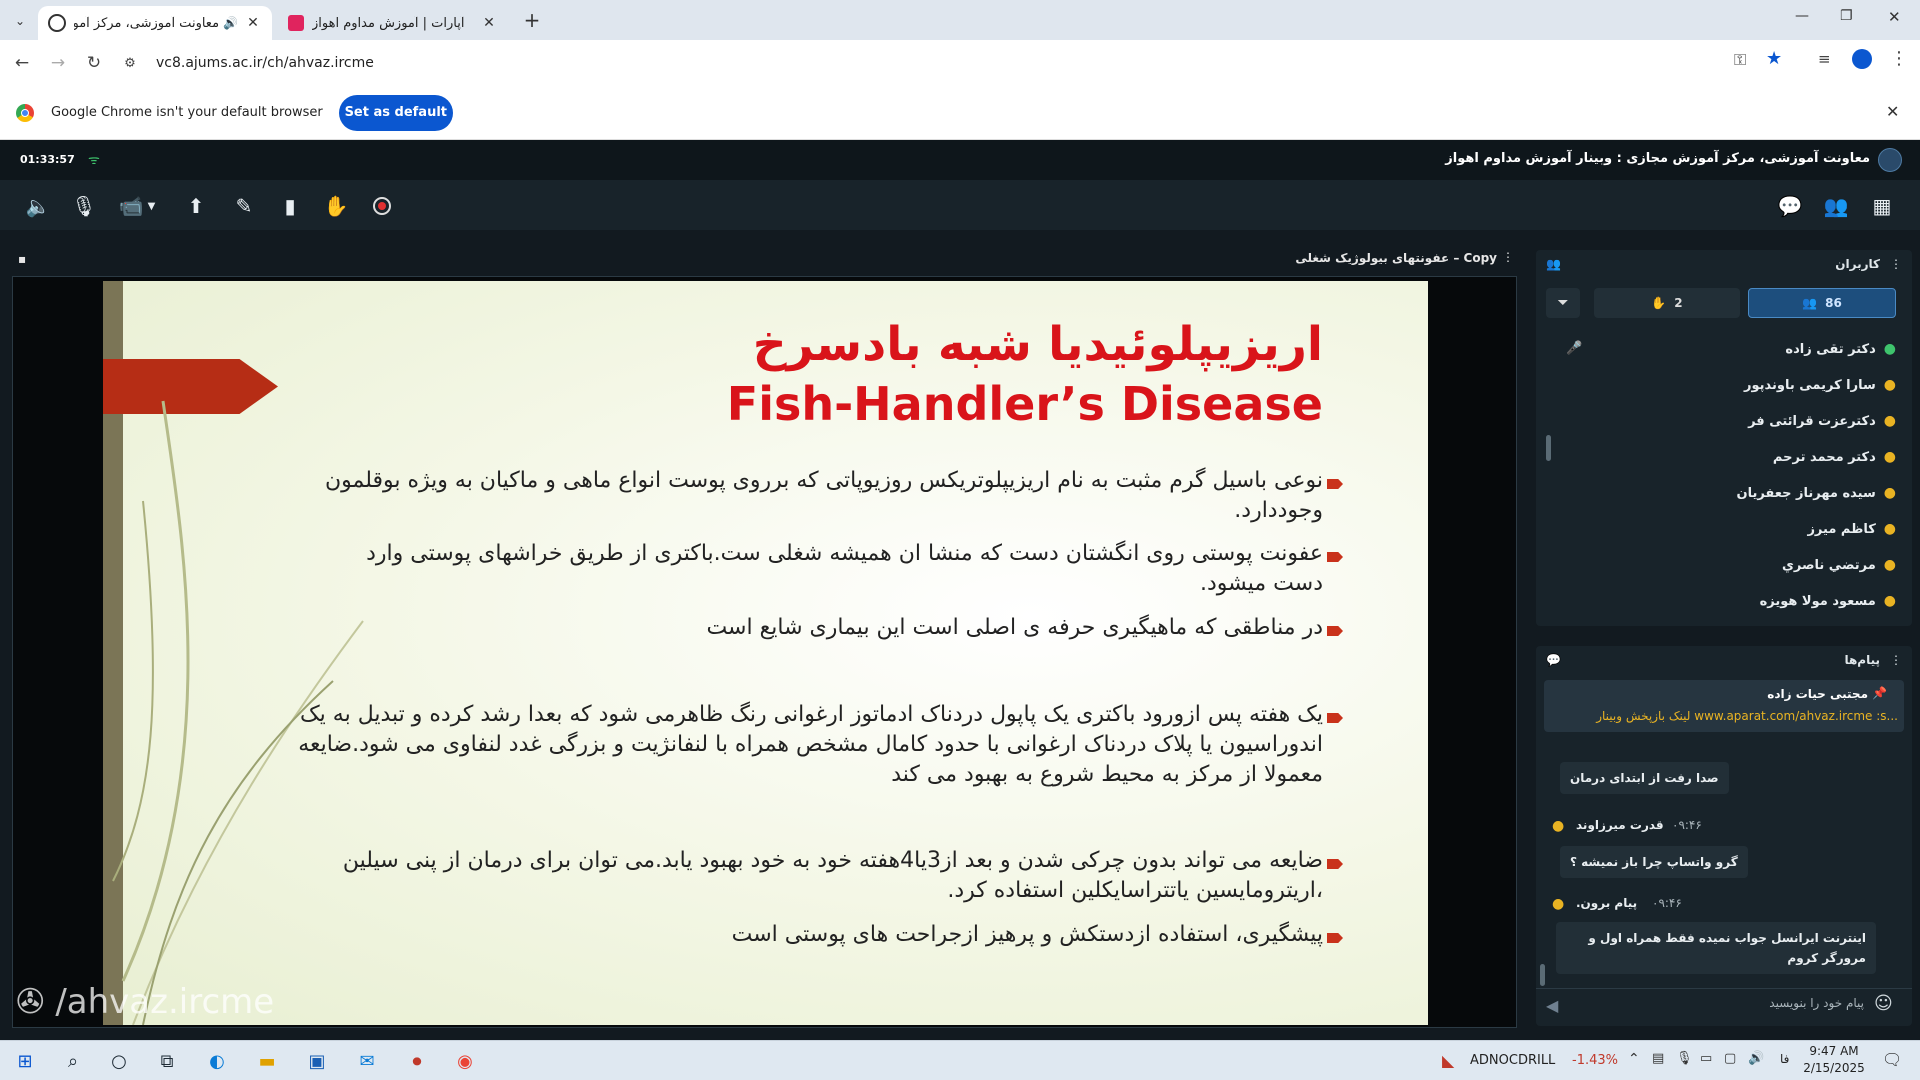  I want to click on profile-avatar, so click(1862, 59).